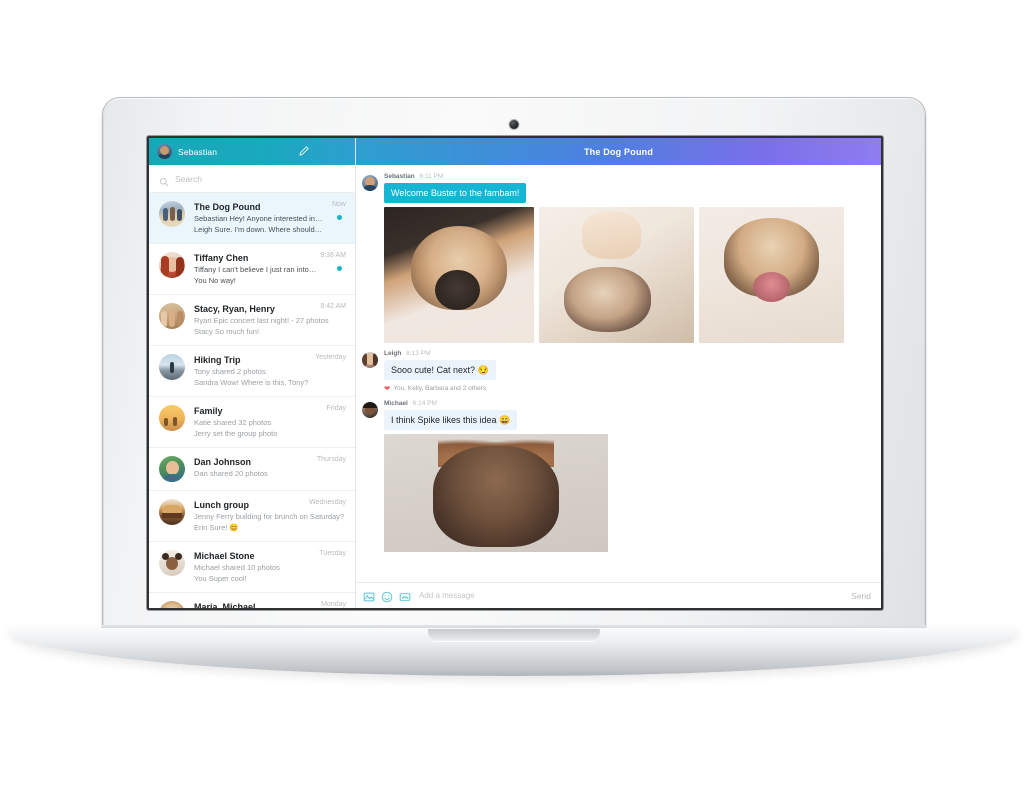 Image resolution: width=1028 pixels, height=788 pixels. What do you see at coordinates (164, 180) in the screenshot?
I see `search-icon` at bounding box center [164, 180].